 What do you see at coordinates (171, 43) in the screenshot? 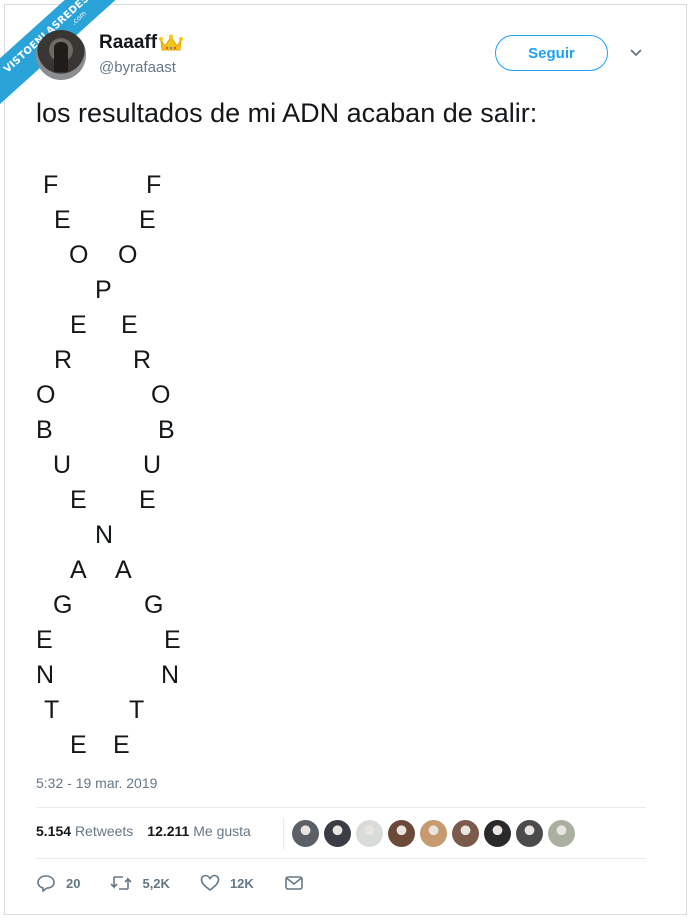
I see `crown-emoji-icon` at bounding box center [171, 43].